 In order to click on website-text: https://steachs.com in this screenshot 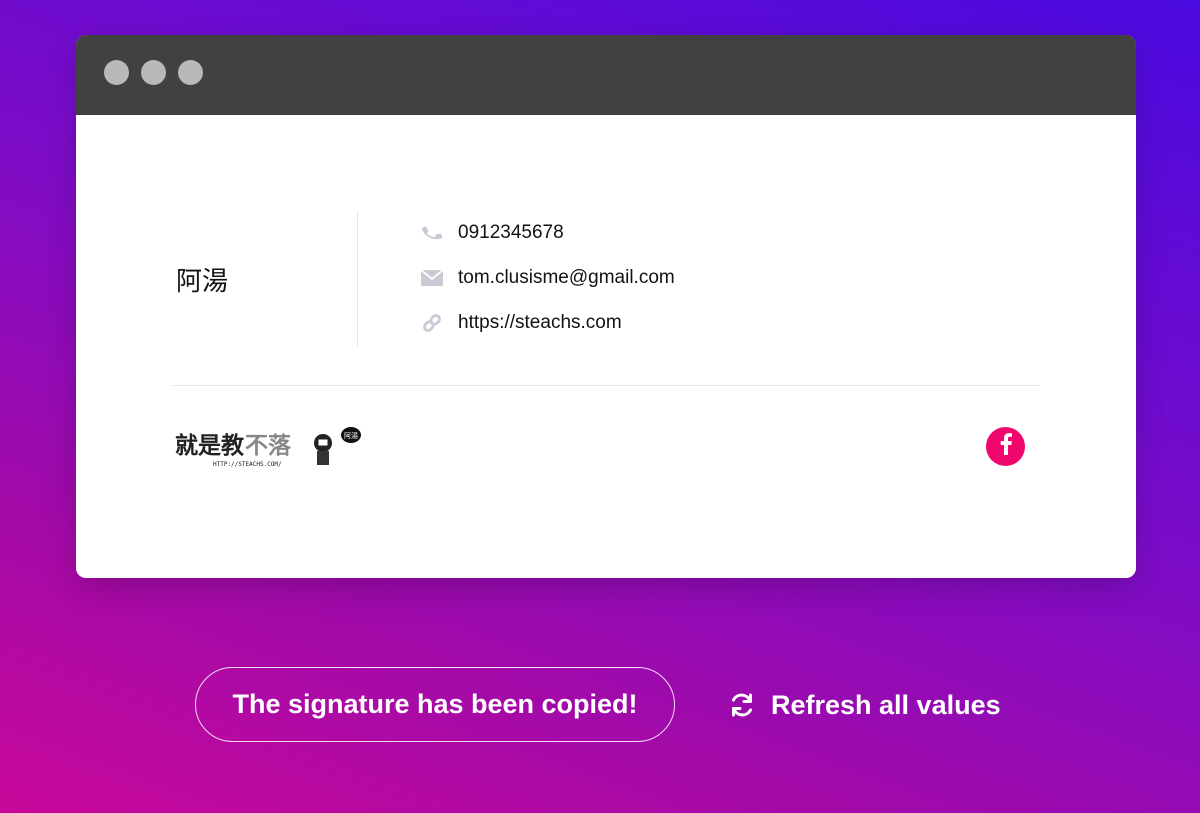, I will do `click(540, 322)`.